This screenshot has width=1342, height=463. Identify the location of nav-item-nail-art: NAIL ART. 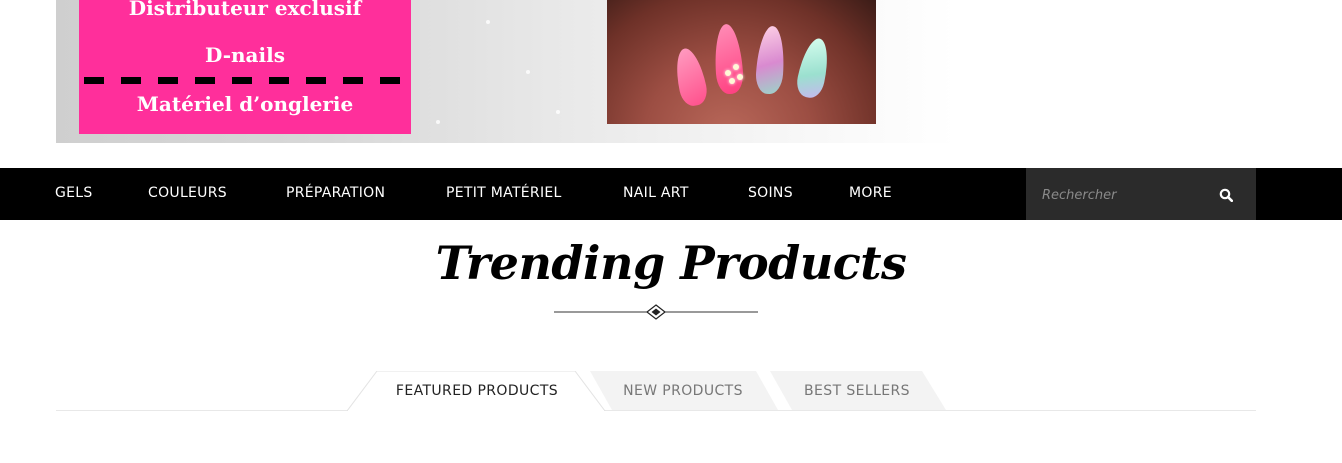
(656, 193).